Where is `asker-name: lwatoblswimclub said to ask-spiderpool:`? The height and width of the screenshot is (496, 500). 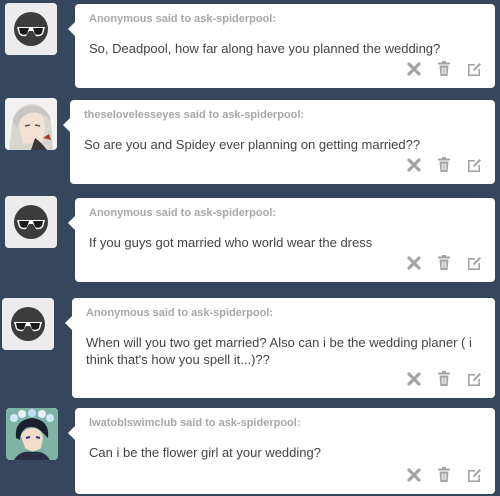
asker-name: lwatoblswimclub said to ask-spiderpool: is located at coordinates (194, 423).